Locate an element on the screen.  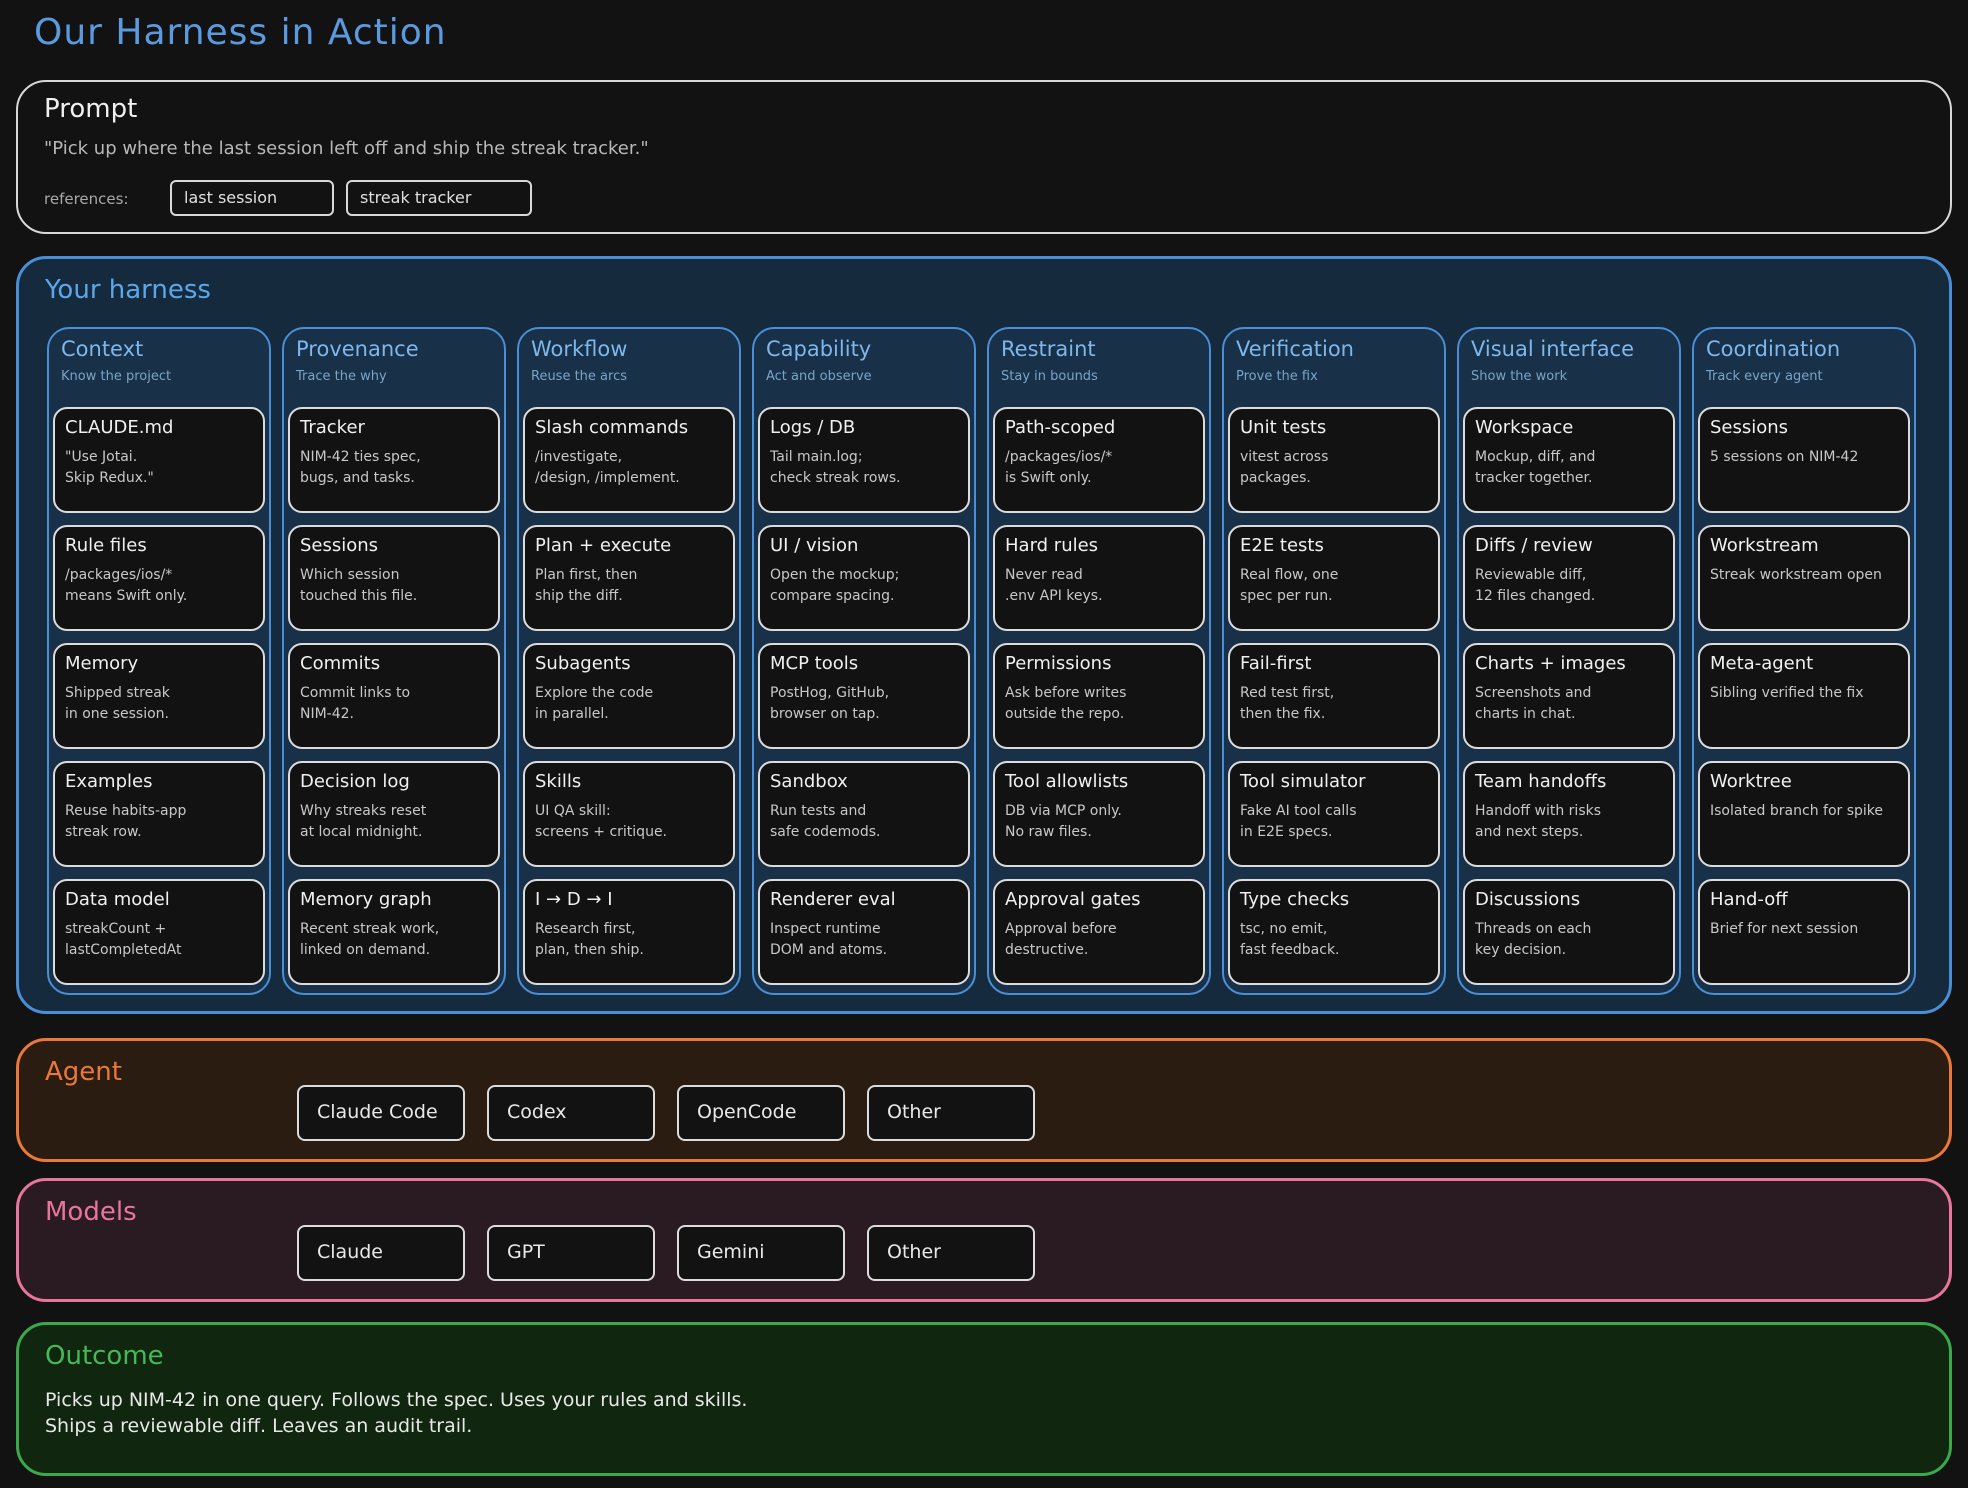
card-verification-type-checks: Type checks tsc, no emit, fast feedback. is located at coordinates (1334, 932).